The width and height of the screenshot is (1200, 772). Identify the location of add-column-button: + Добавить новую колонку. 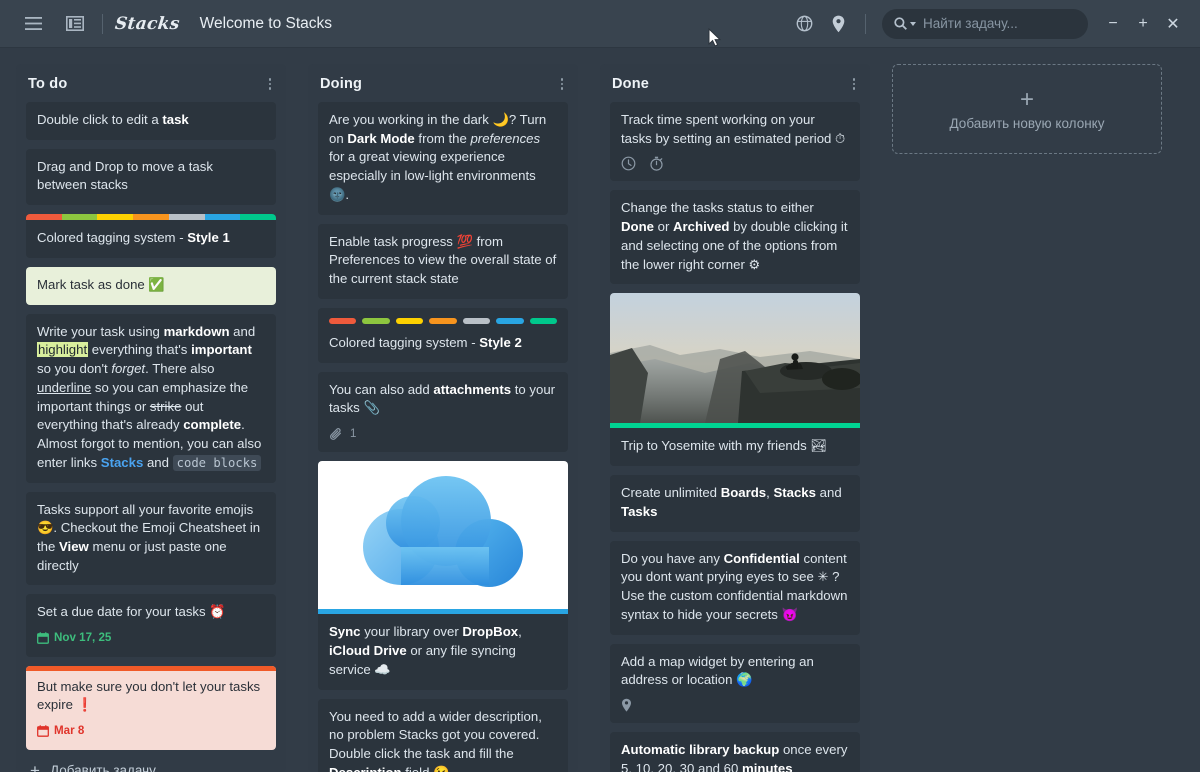
(1027, 109).